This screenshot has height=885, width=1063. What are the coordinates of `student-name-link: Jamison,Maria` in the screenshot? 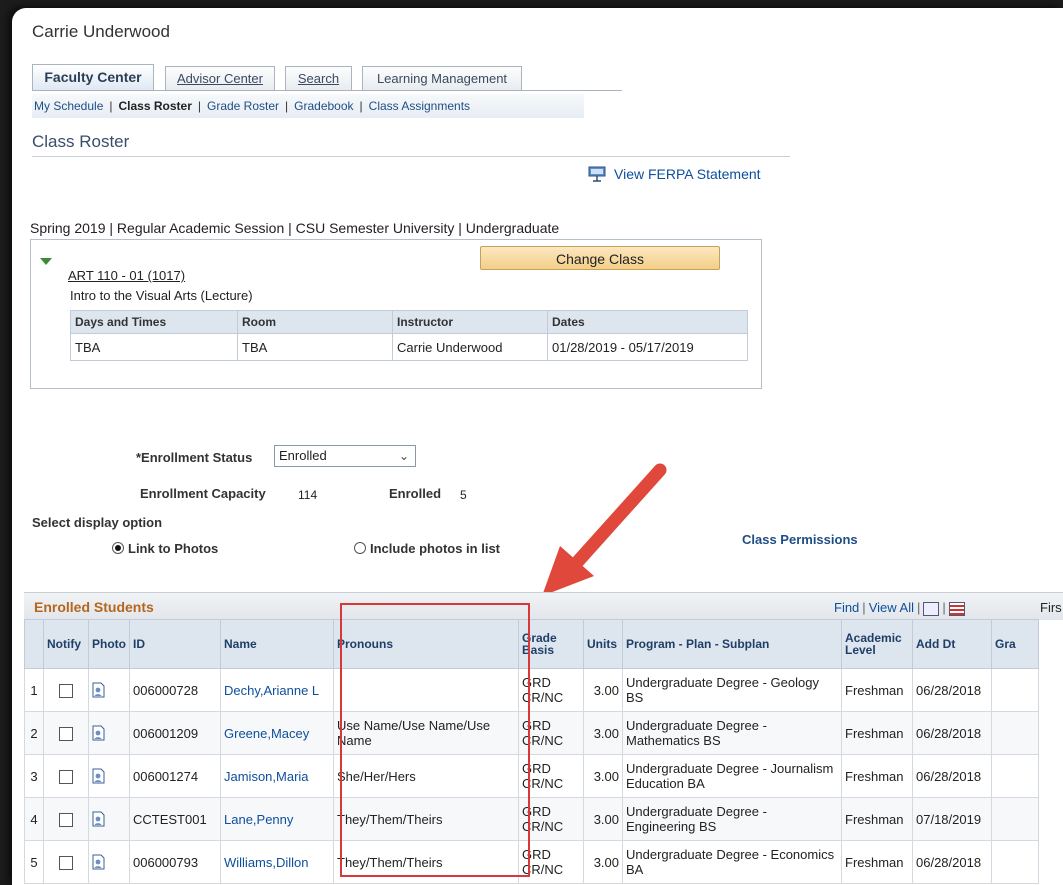 It's located at (277, 776).